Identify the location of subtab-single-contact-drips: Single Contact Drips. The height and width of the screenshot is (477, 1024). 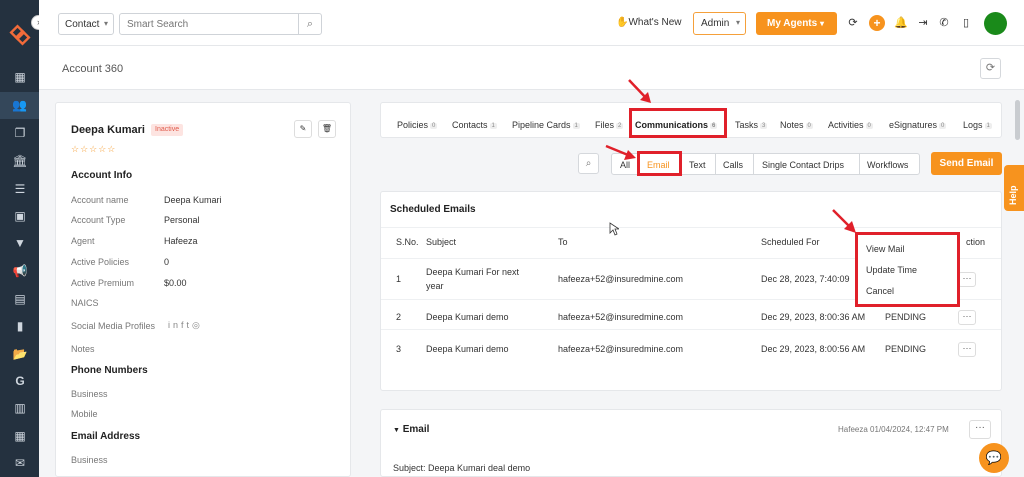
(803, 165).